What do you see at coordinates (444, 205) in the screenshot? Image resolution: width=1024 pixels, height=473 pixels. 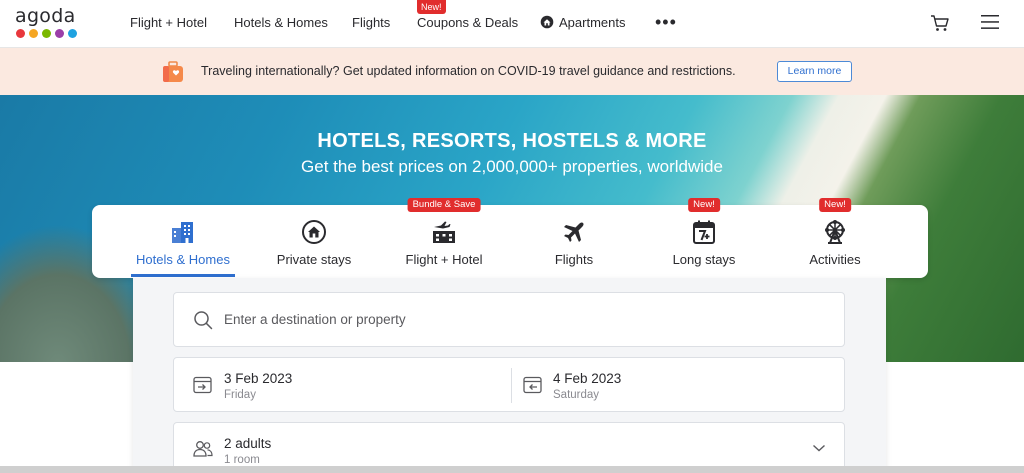 I see `bundle-save-badge: Bundle & Save` at bounding box center [444, 205].